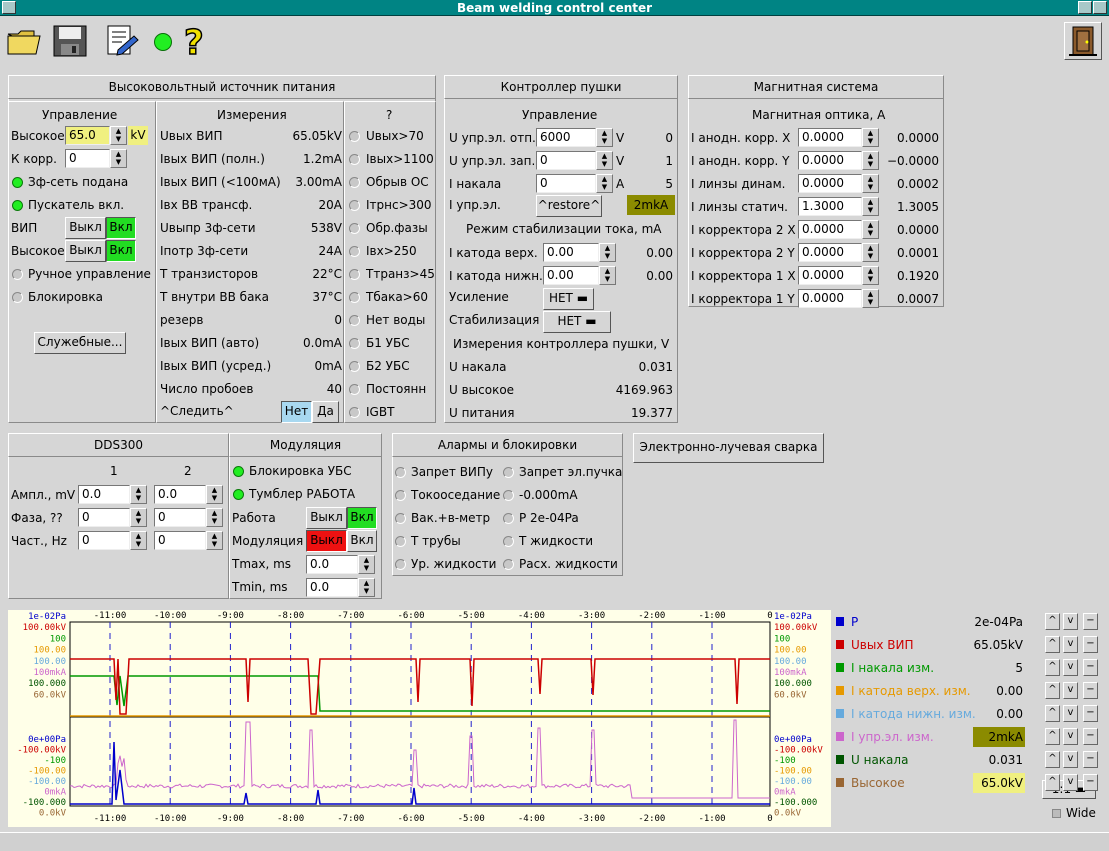 The height and width of the screenshot is (851, 1109). What do you see at coordinates (118, 135) in the screenshot?
I see `vysokoe-spinner: ▲ ▼` at bounding box center [118, 135].